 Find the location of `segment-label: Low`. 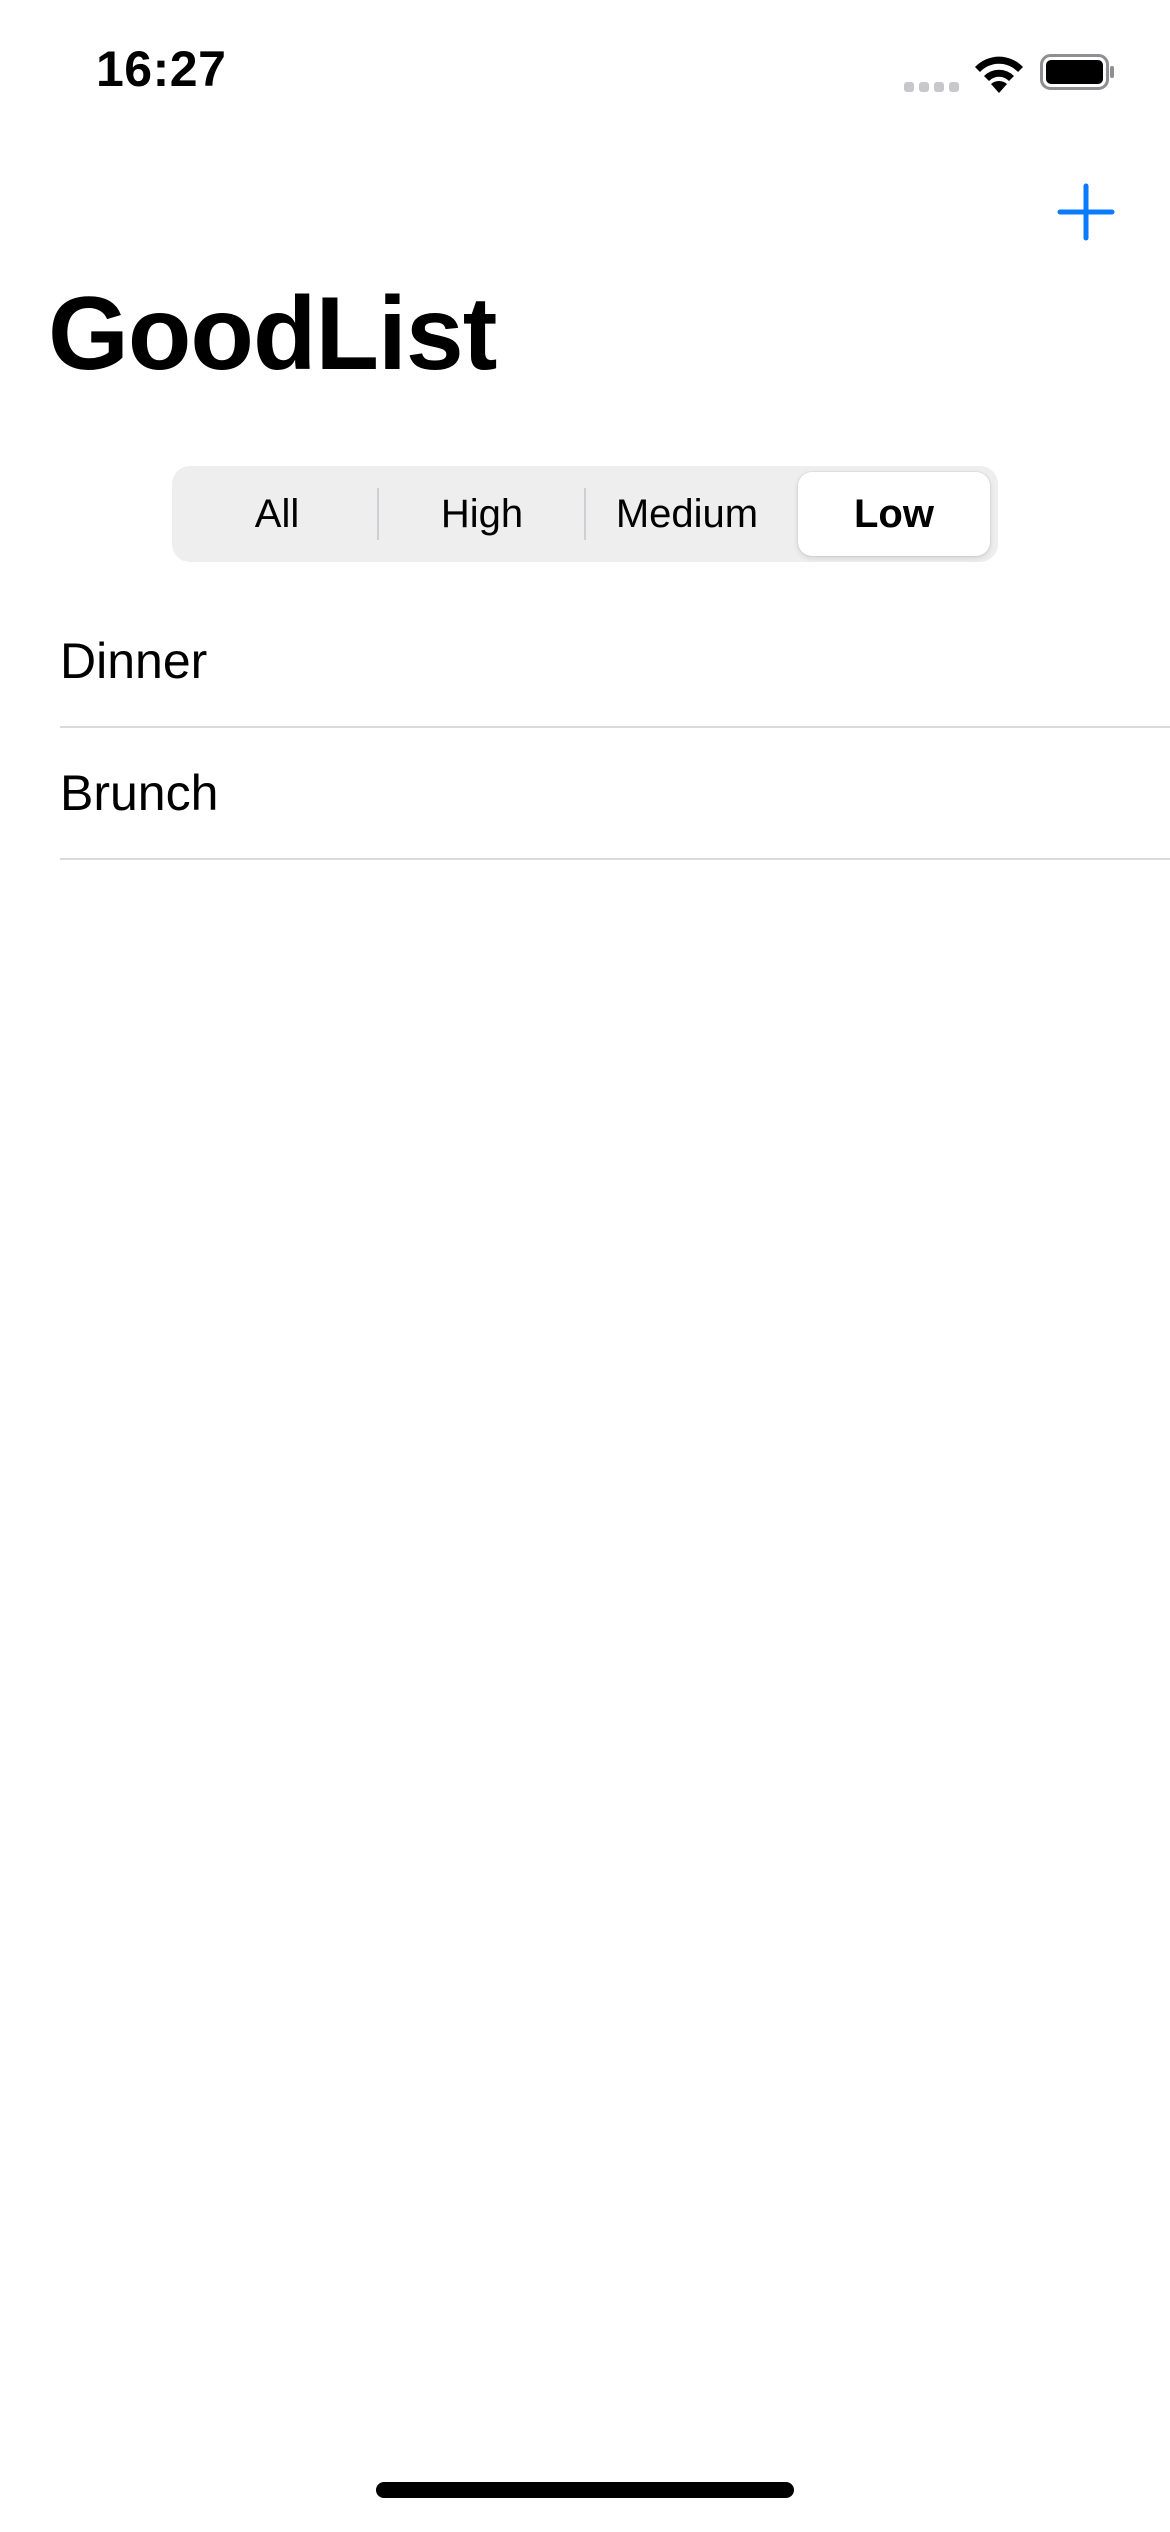

segment-label: Low is located at coordinates (894, 513).